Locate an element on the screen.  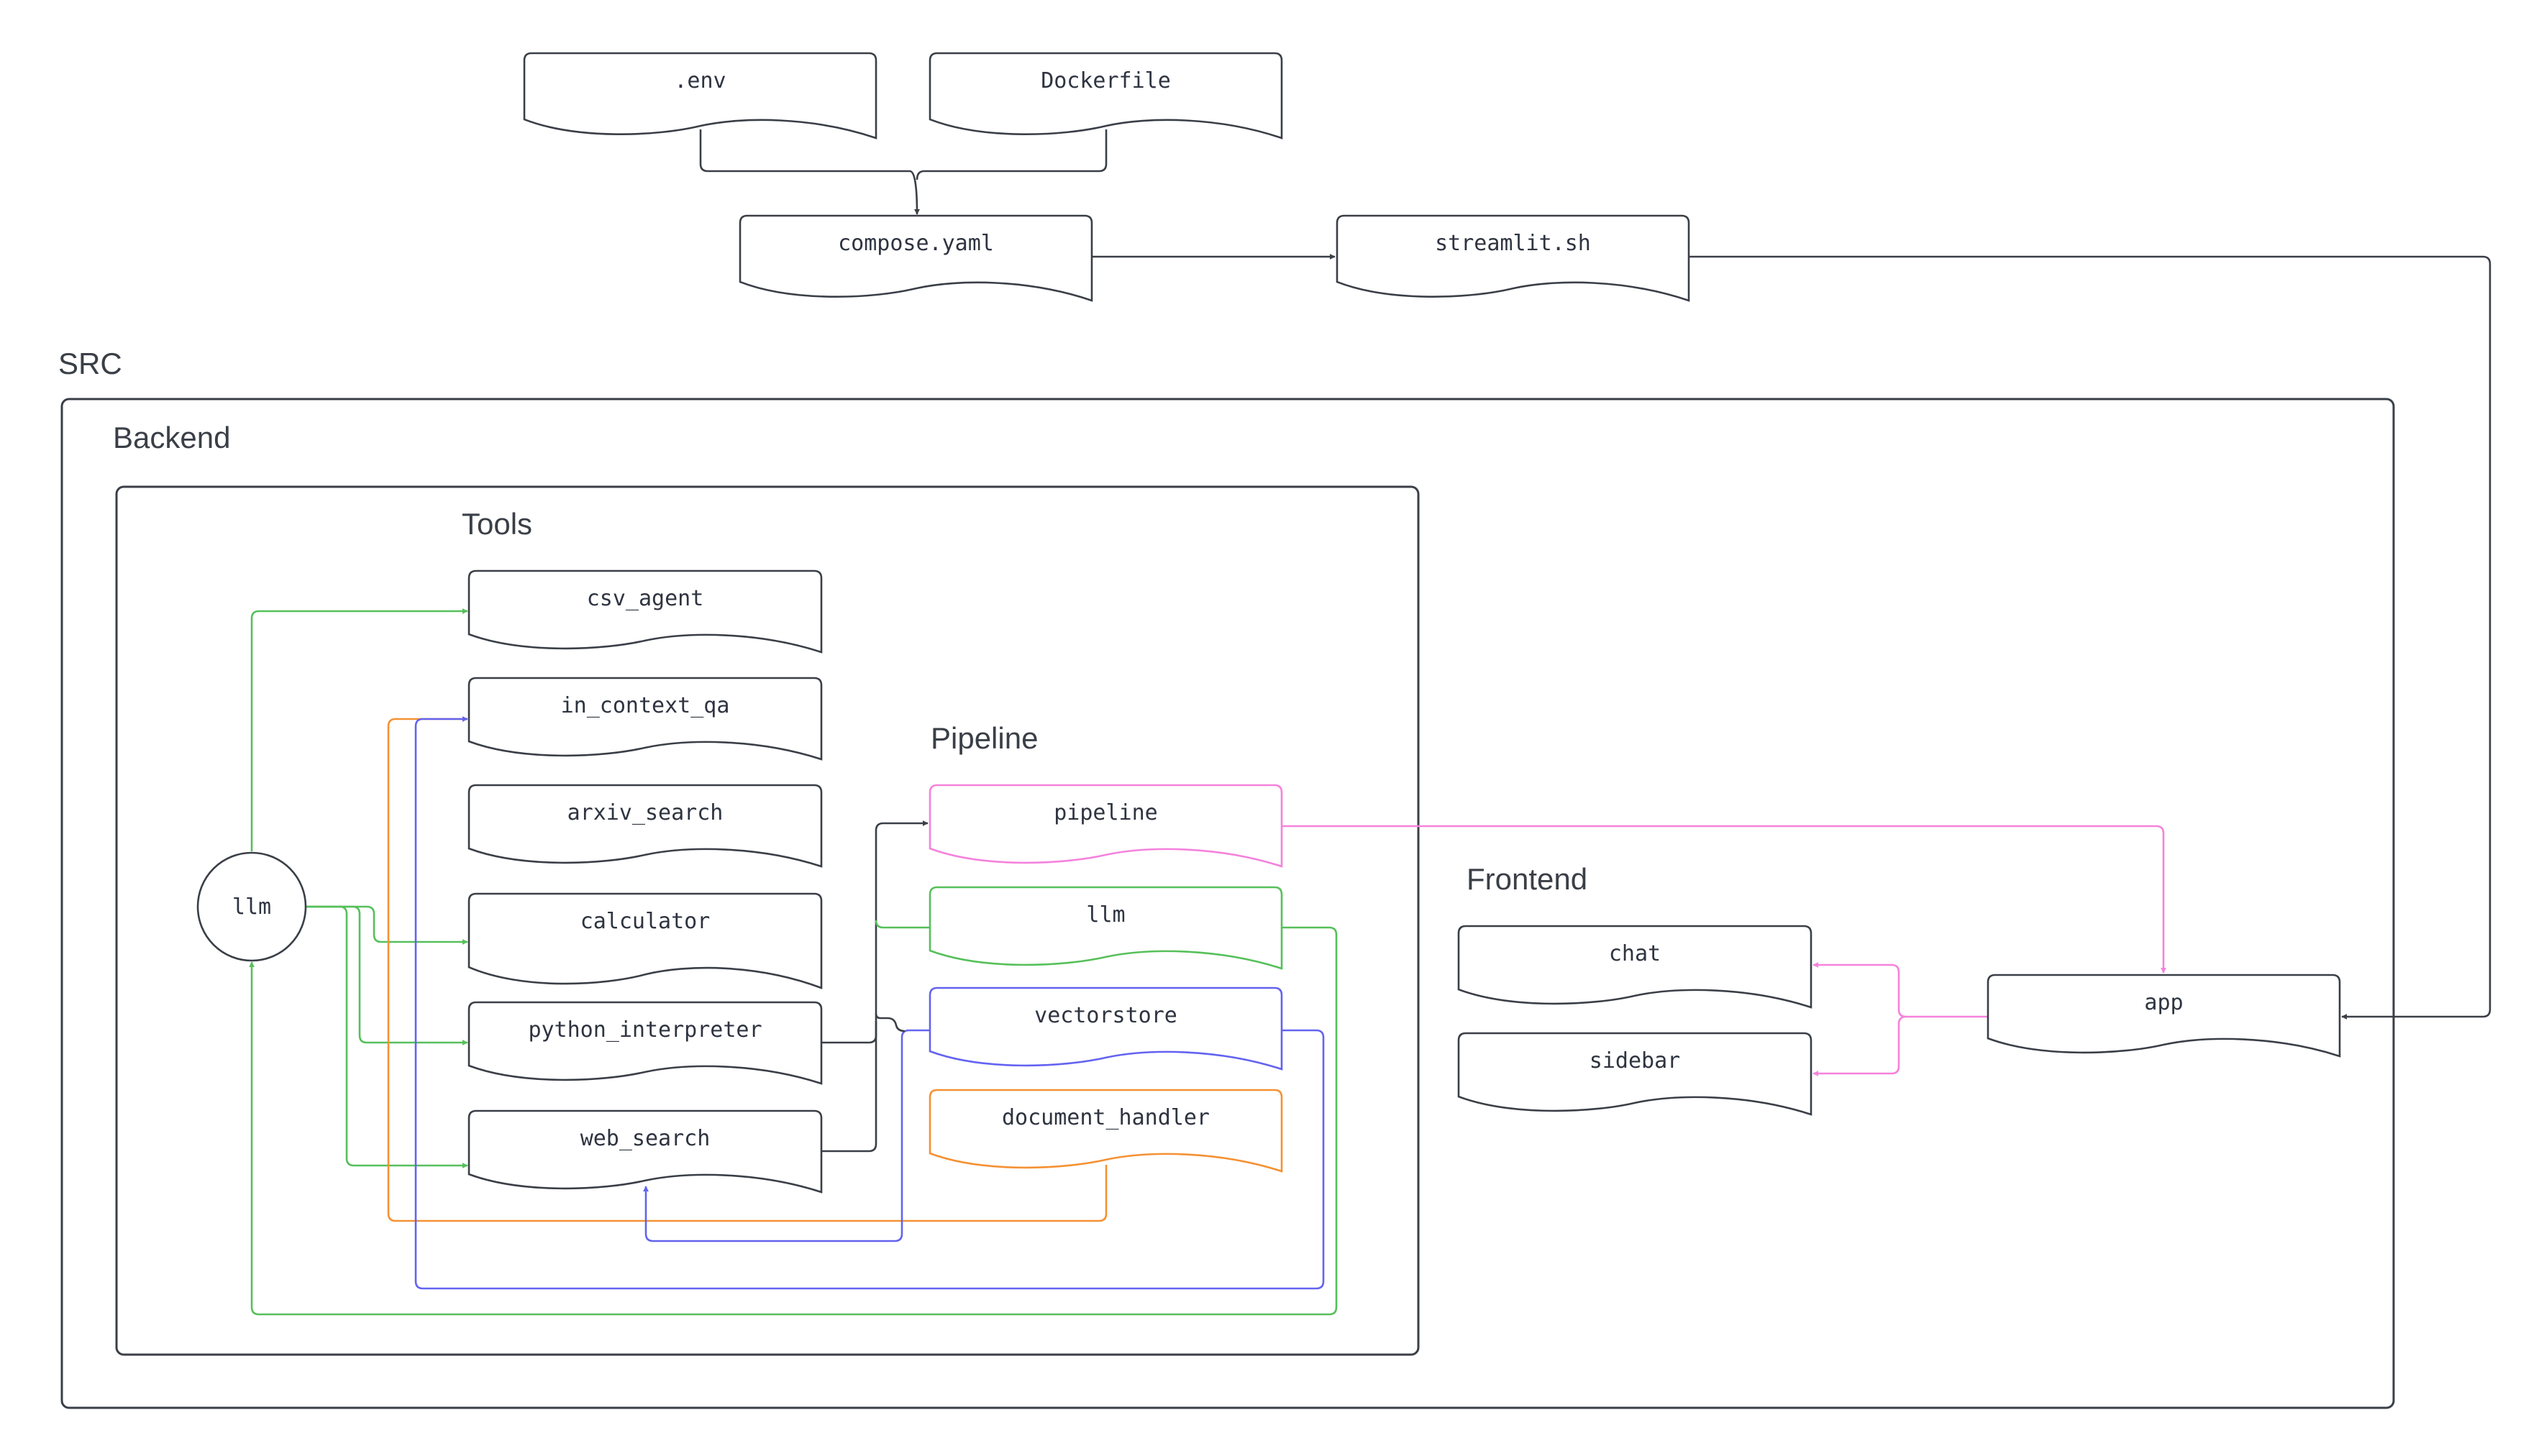
node-calculator: calculator is located at coordinates (645, 941).